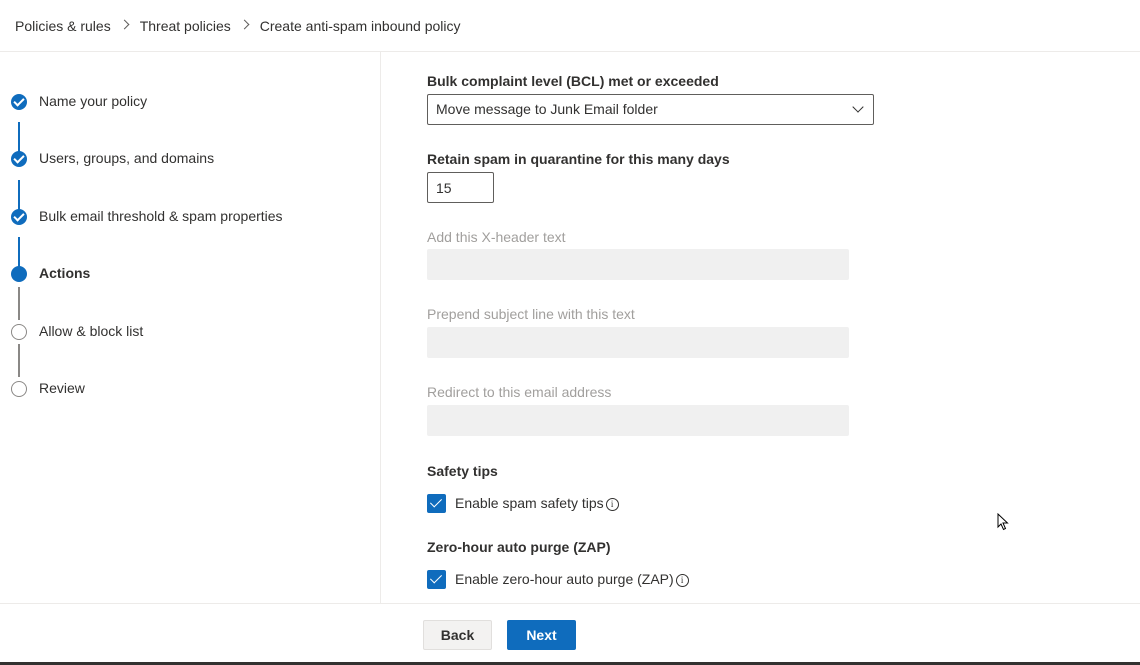 This screenshot has height=665, width=1140. Describe the element at coordinates (436, 503) in the screenshot. I see `safety-tips-checkbox` at that location.